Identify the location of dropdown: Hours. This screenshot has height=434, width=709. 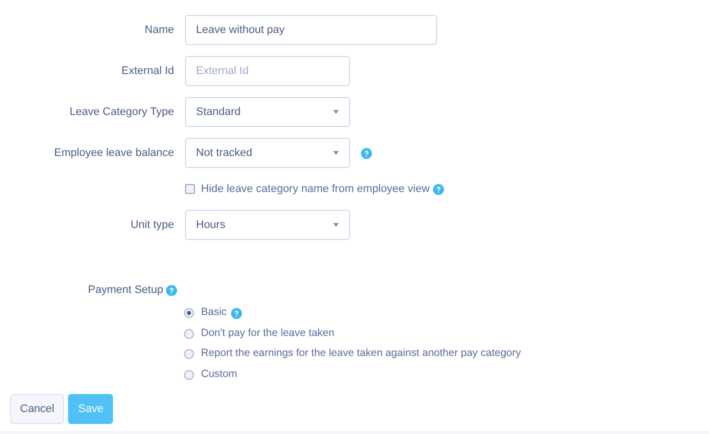
(267, 225).